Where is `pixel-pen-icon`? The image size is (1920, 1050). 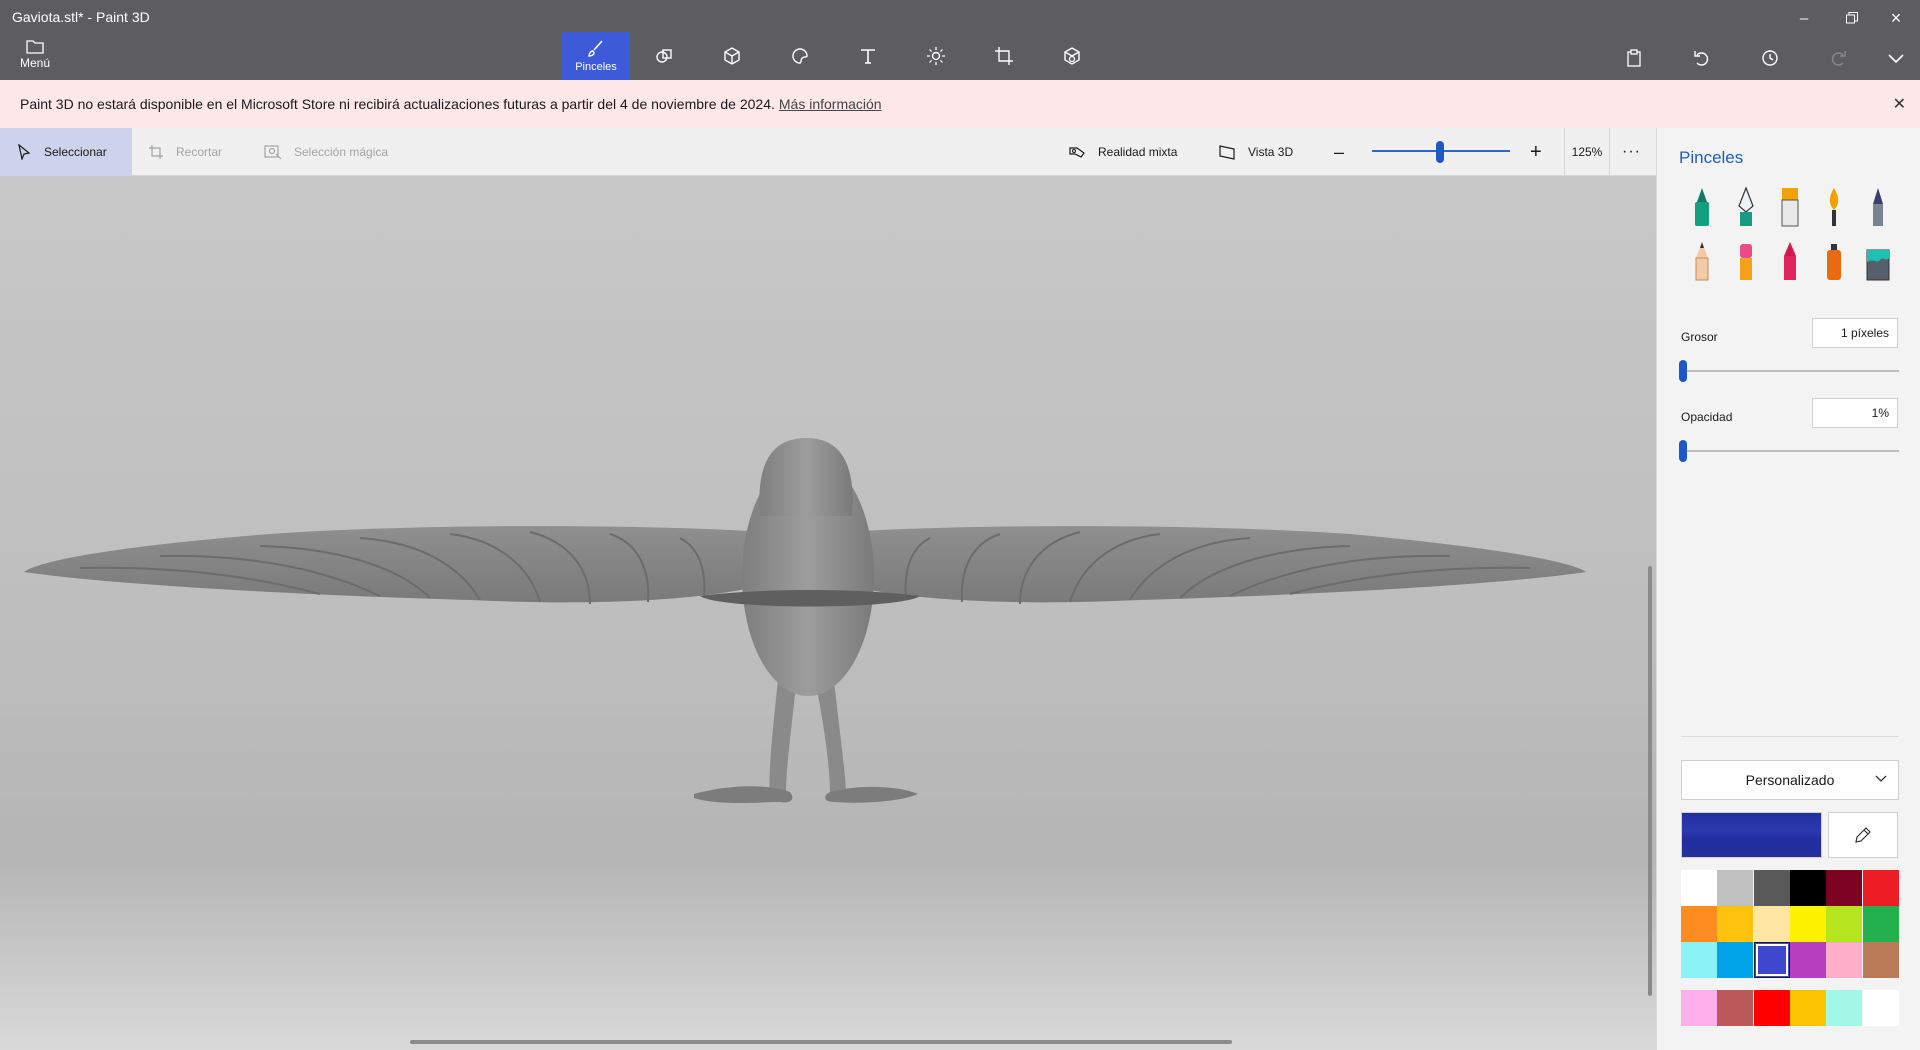
pixel-pen-icon is located at coordinates (1878, 207).